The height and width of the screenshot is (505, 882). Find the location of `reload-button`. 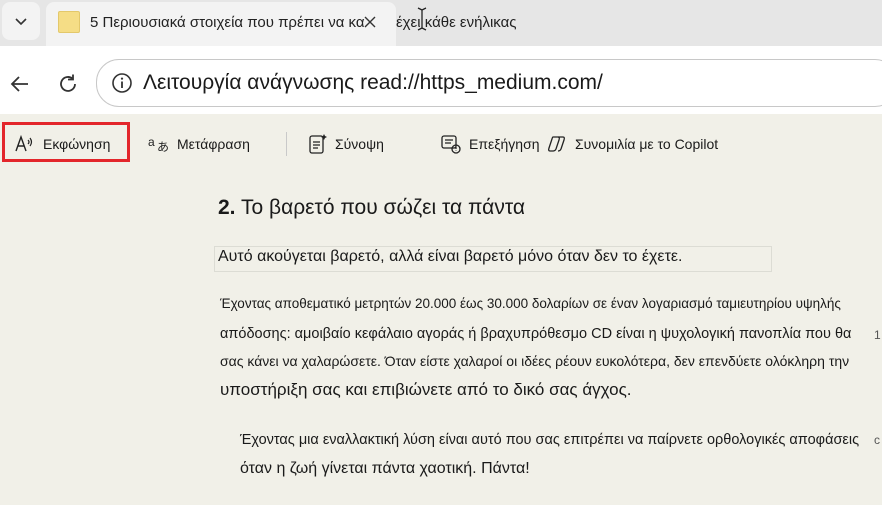

reload-button is located at coordinates (68, 84).